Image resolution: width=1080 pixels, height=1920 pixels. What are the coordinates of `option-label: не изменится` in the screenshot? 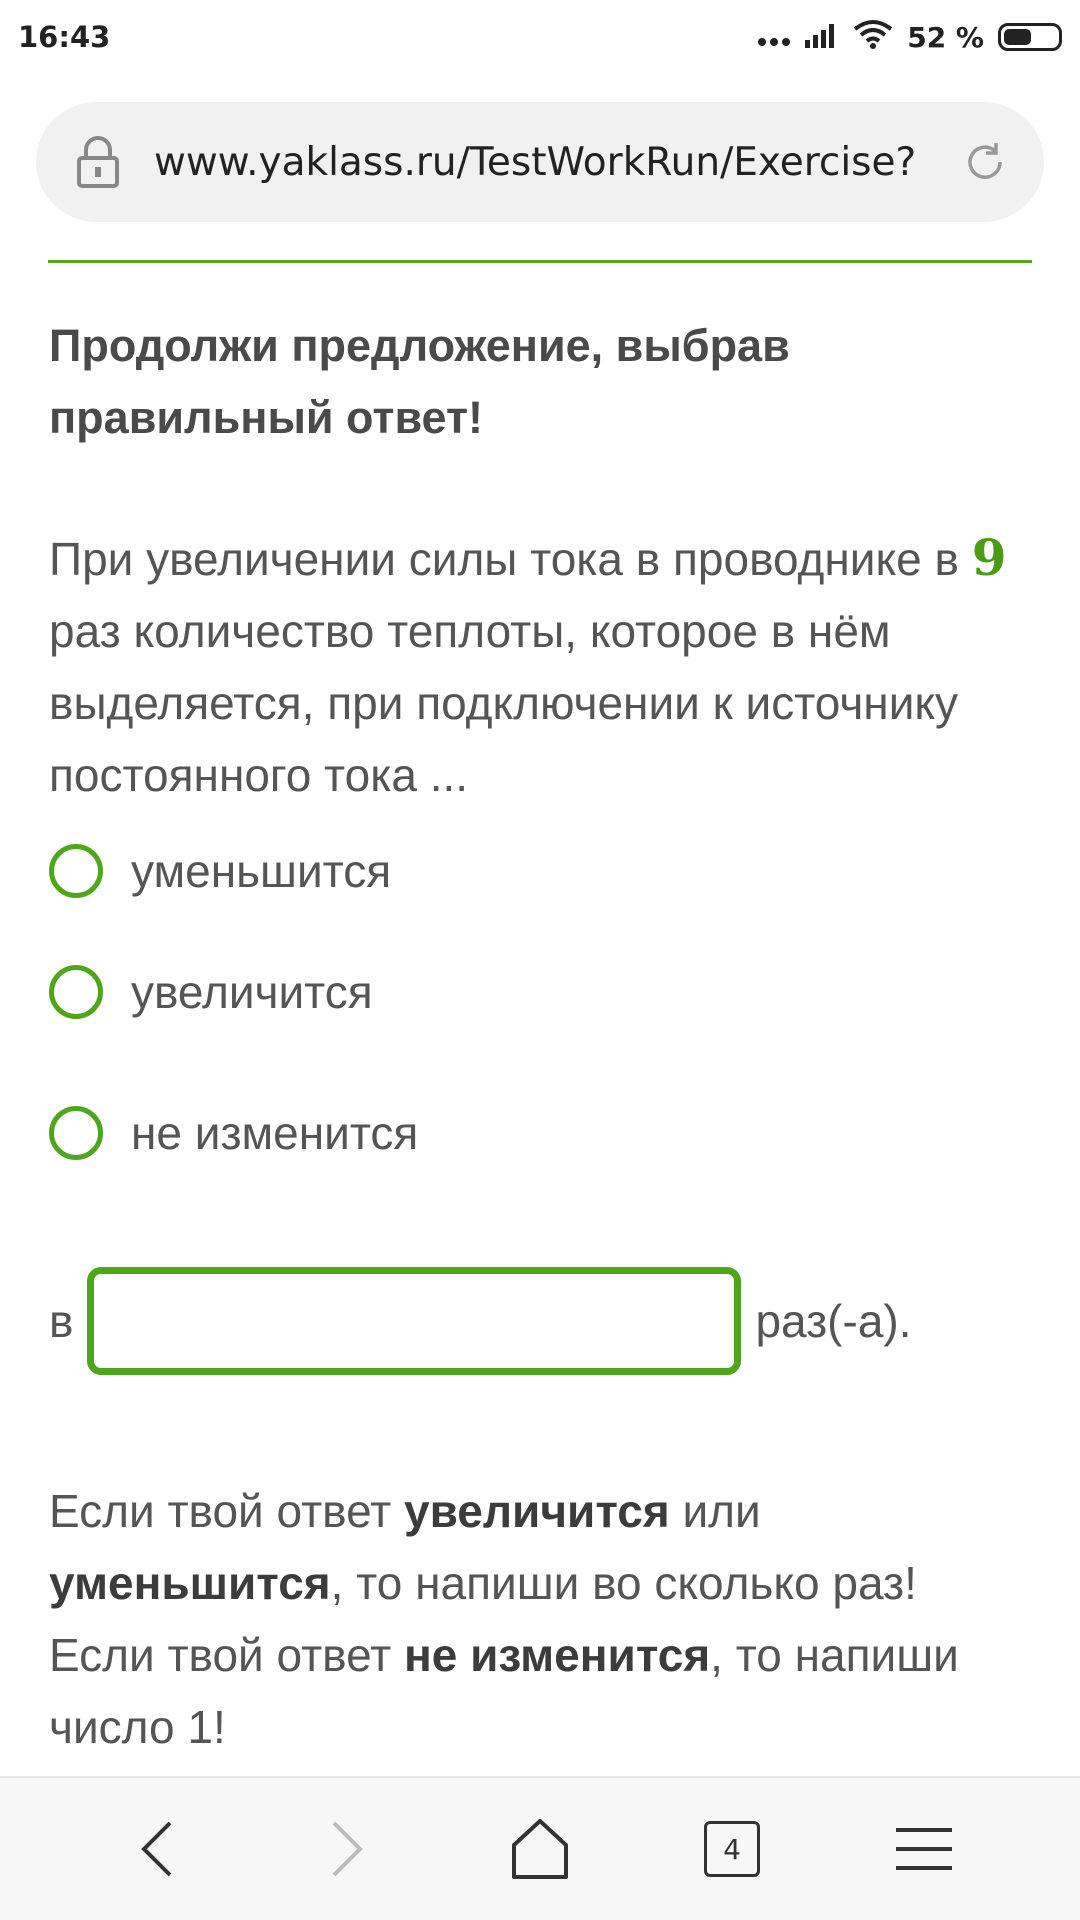 It's located at (274, 1133).